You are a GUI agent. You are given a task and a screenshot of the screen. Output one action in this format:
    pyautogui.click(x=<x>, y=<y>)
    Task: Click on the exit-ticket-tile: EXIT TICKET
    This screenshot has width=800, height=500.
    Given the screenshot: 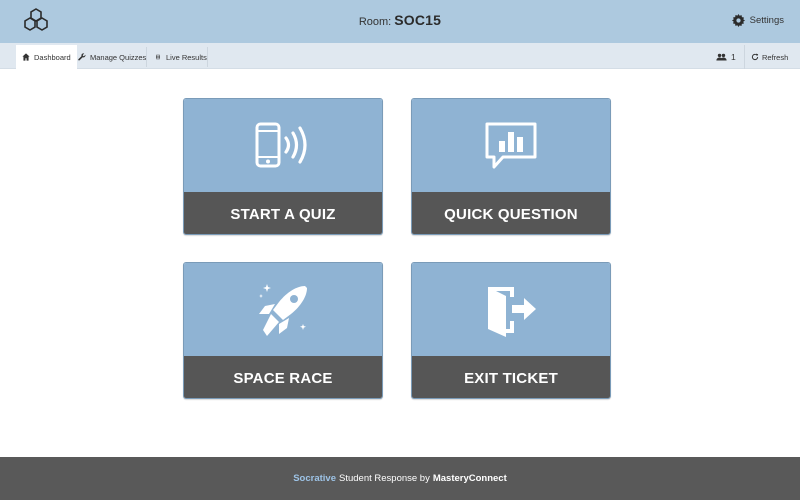 What is the action you would take?
    pyautogui.click(x=511, y=330)
    